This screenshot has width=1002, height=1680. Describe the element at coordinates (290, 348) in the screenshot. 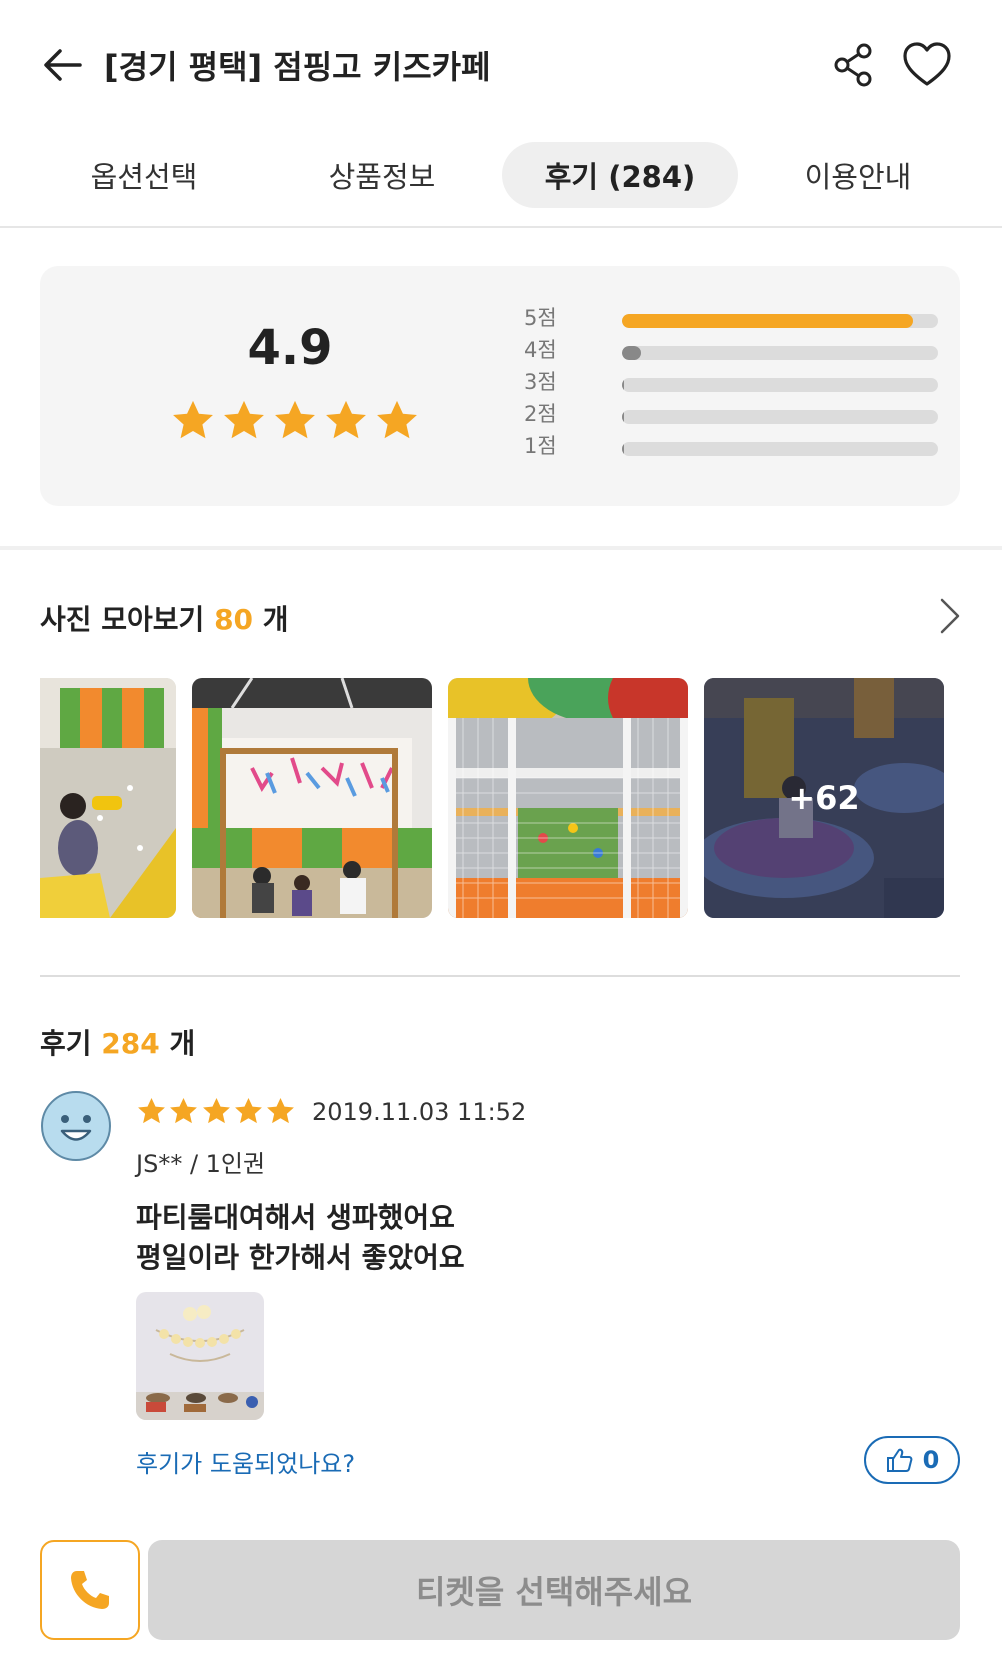

I see `average-rating: 4.9` at that location.